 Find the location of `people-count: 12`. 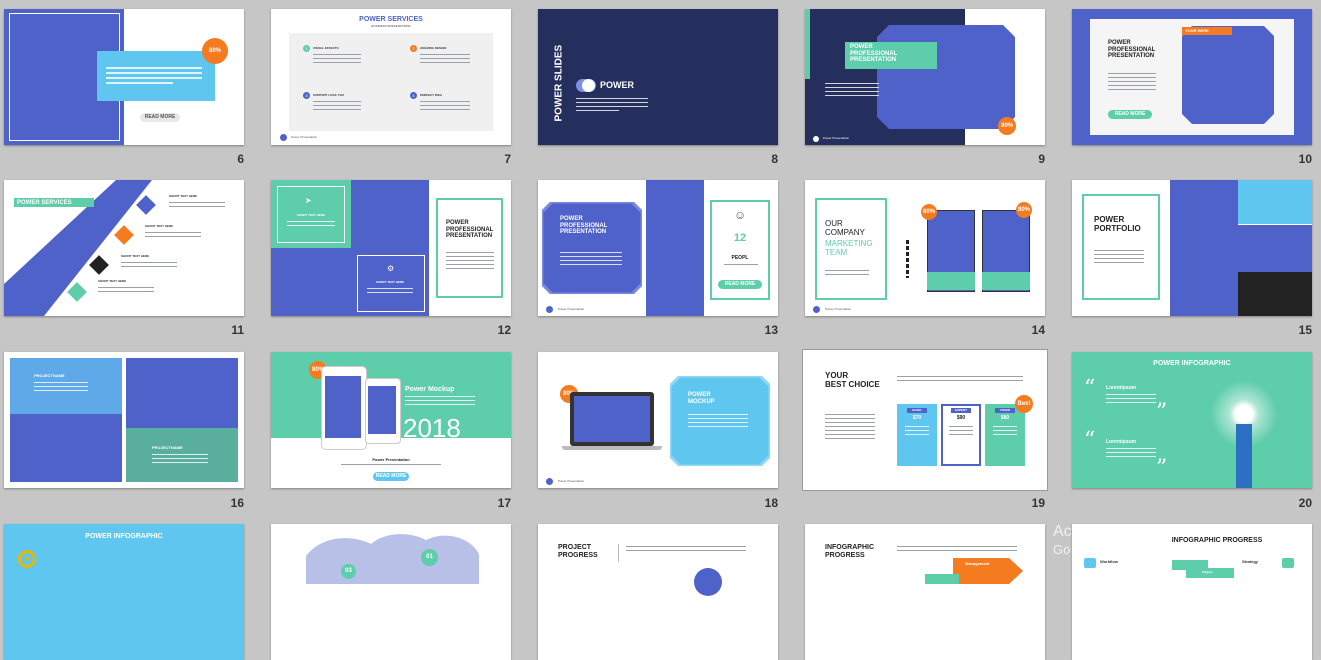

people-count: 12 is located at coordinates (740, 238).